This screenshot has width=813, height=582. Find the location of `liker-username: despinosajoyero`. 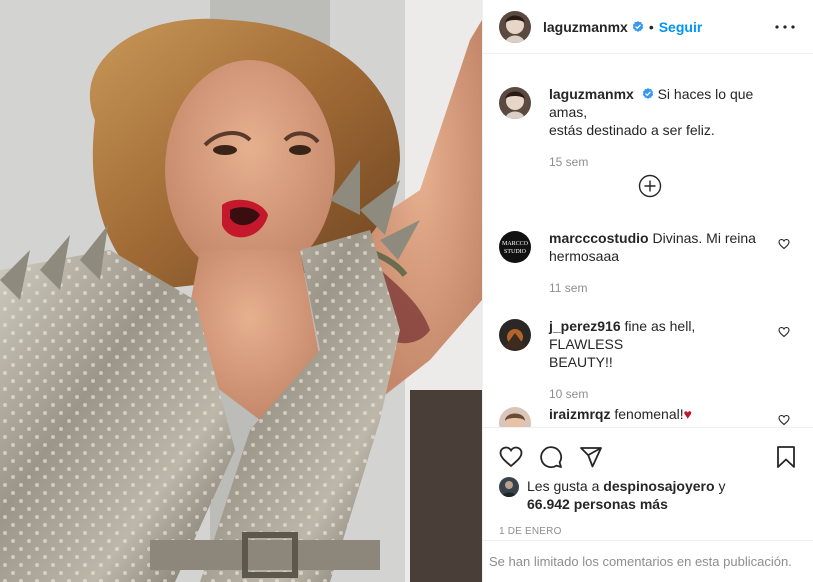

liker-username: despinosajoyero is located at coordinates (658, 486).